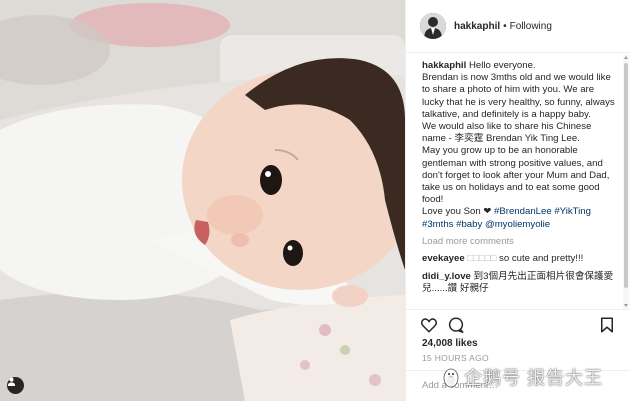 This screenshot has width=630, height=401. What do you see at coordinates (429, 325) in the screenshot?
I see `heart-icon` at bounding box center [429, 325].